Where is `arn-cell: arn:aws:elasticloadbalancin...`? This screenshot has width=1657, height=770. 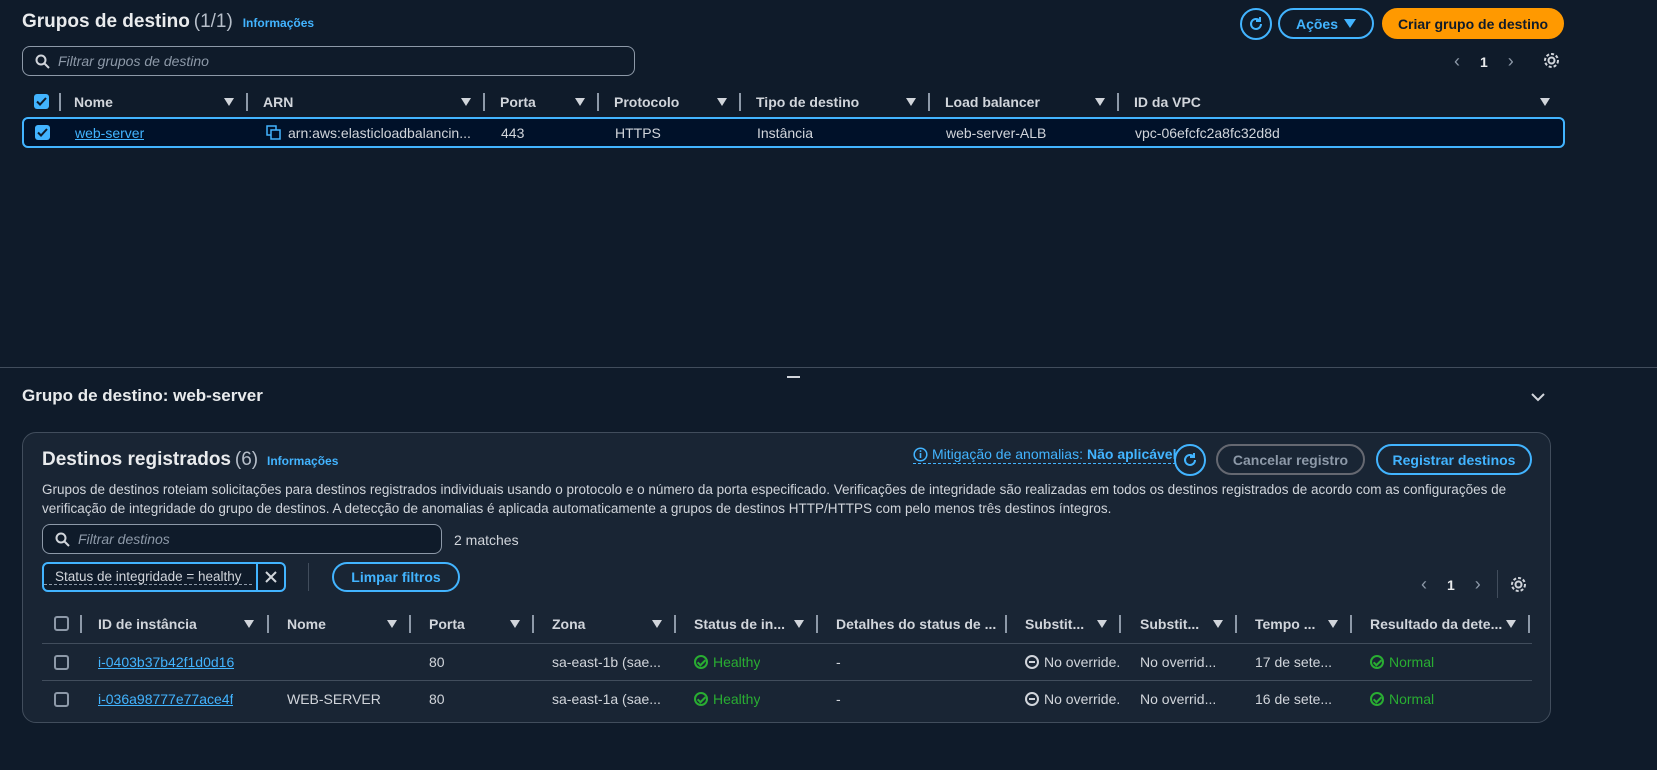 arn-cell: arn:aws:elasticloadbalancin... is located at coordinates (379, 132).